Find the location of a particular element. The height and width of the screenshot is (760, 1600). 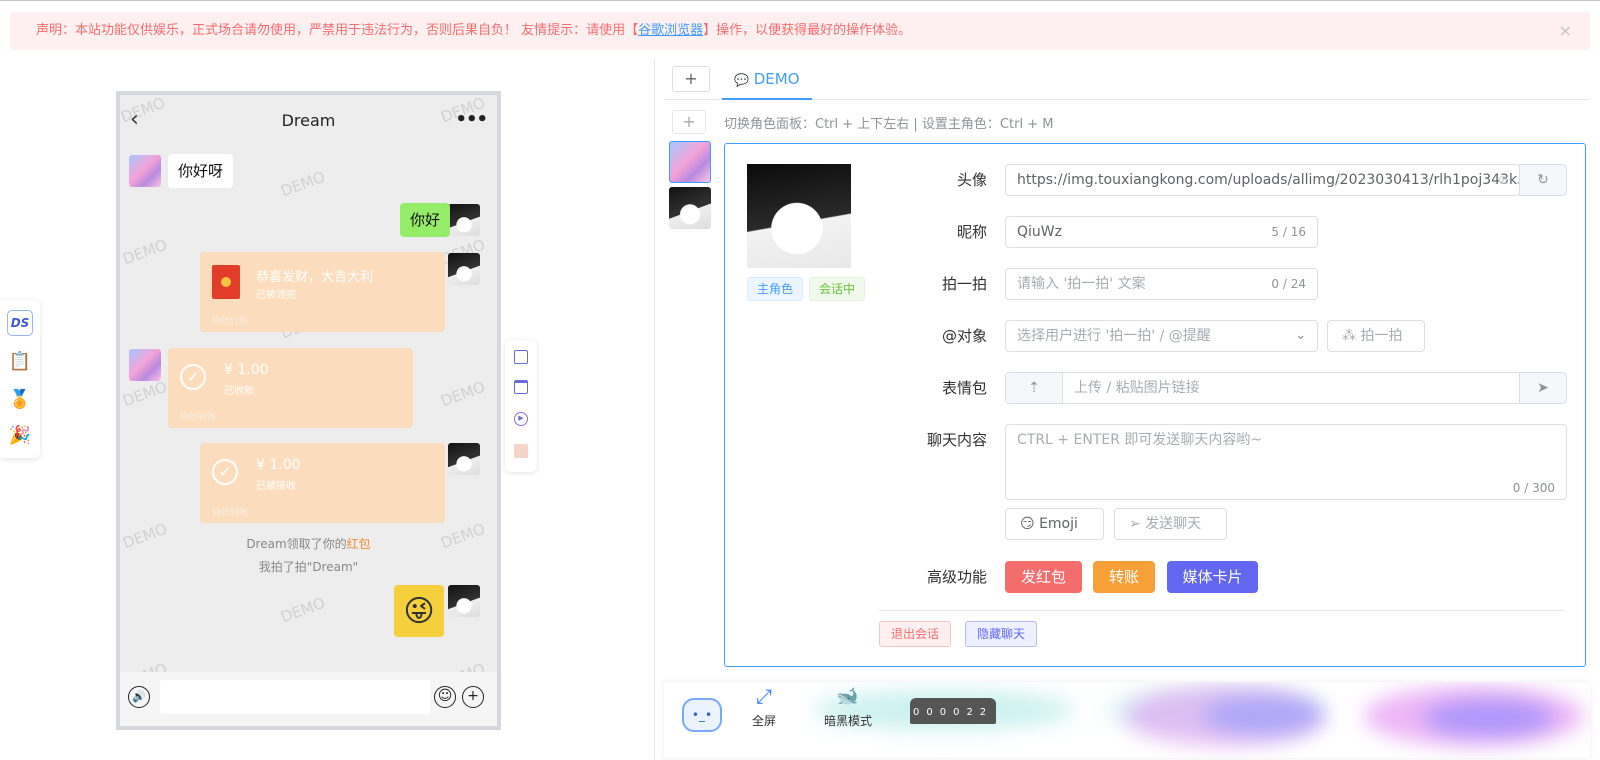

message-bubble: 你好呀 is located at coordinates (201, 171).